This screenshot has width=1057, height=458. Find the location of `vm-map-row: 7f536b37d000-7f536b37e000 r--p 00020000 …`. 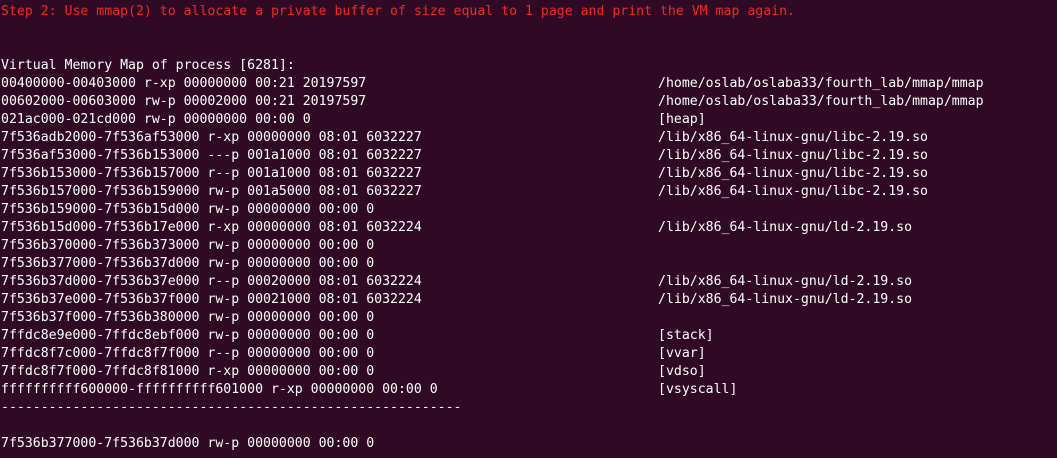

vm-map-row: 7f536b37d000-7f536b37e000 r--p 00020000 … is located at coordinates (529, 282).